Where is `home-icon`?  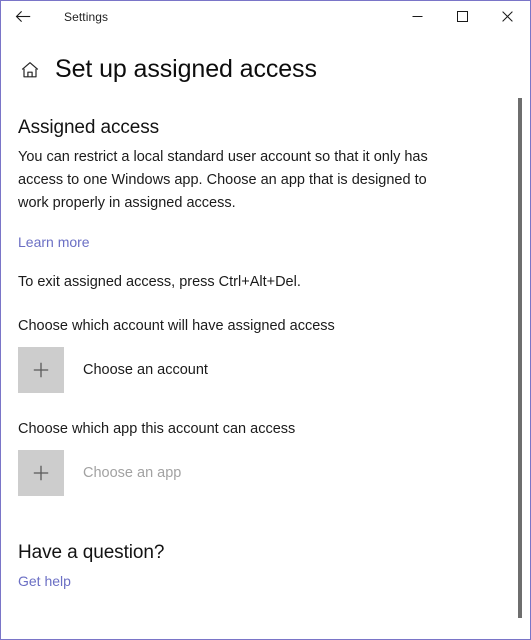 home-icon is located at coordinates (30, 70).